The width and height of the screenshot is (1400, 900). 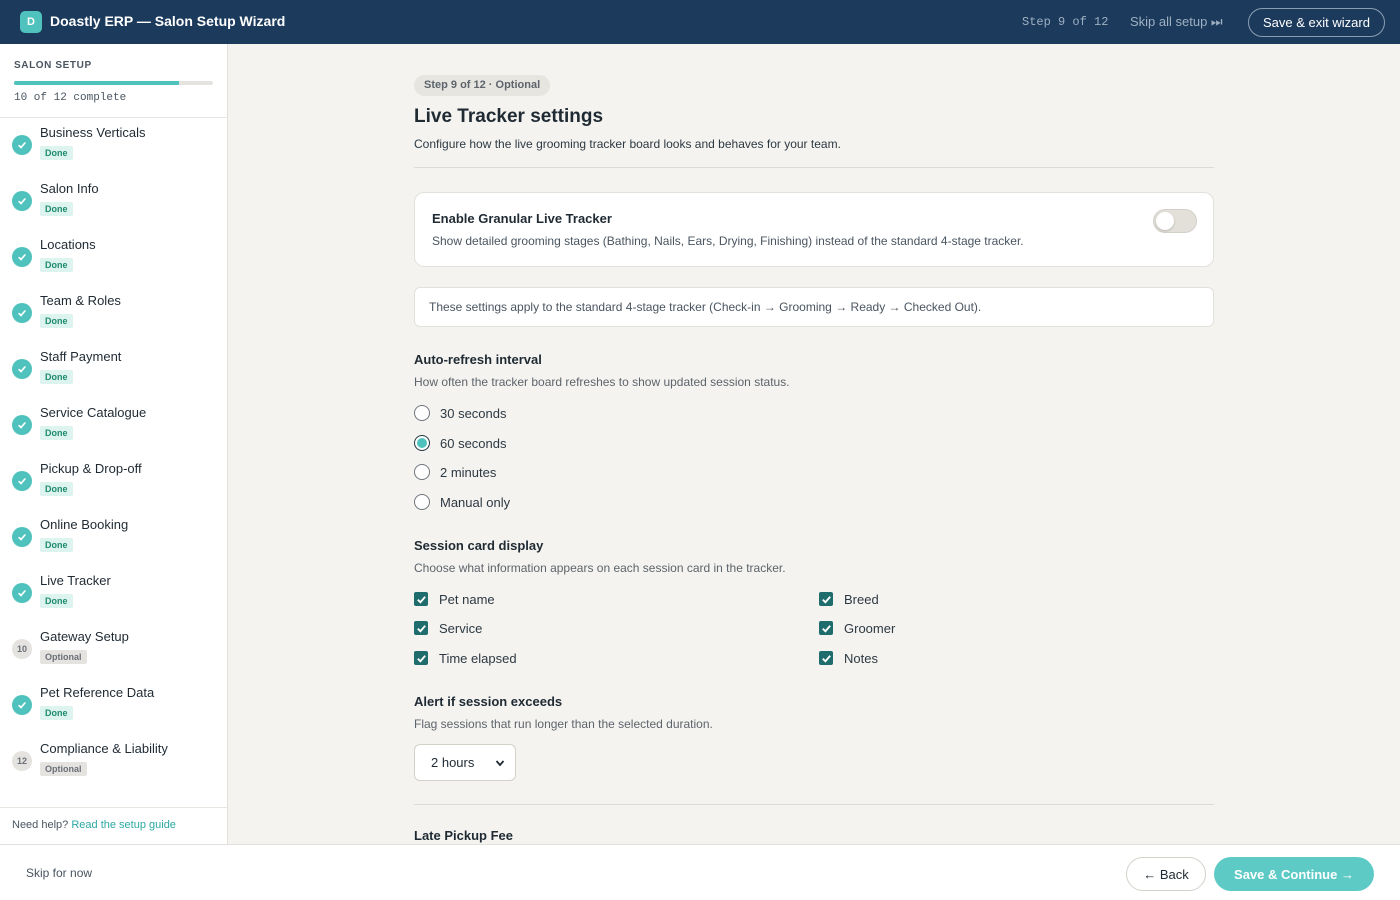 What do you see at coordinates (473, 413) in the screenshot?
I see `radio-label: 30 seconds` at bounding box center [473, 413].